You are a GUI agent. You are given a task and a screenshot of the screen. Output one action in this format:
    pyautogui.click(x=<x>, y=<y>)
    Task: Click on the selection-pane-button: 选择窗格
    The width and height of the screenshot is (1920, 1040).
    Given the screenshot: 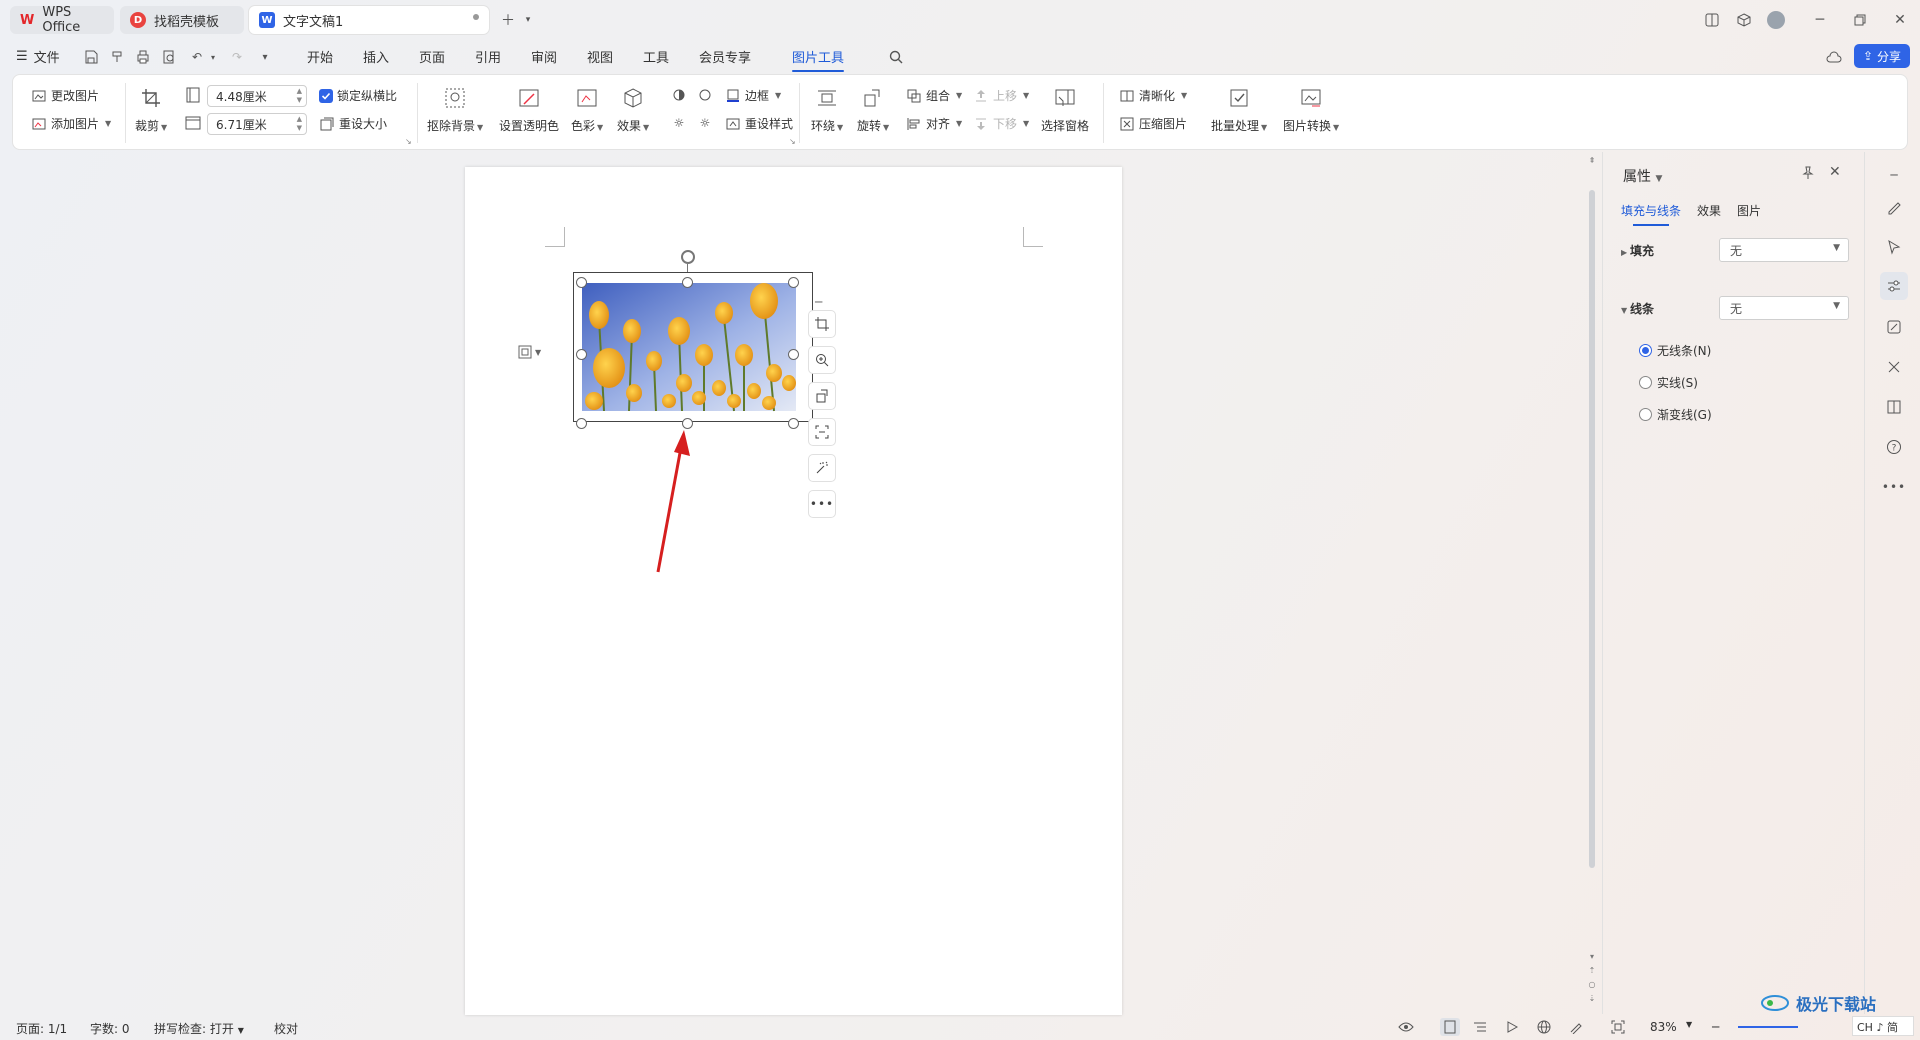 What is the action you would take?
    pyautogui.click(x=1065, y=109)
    